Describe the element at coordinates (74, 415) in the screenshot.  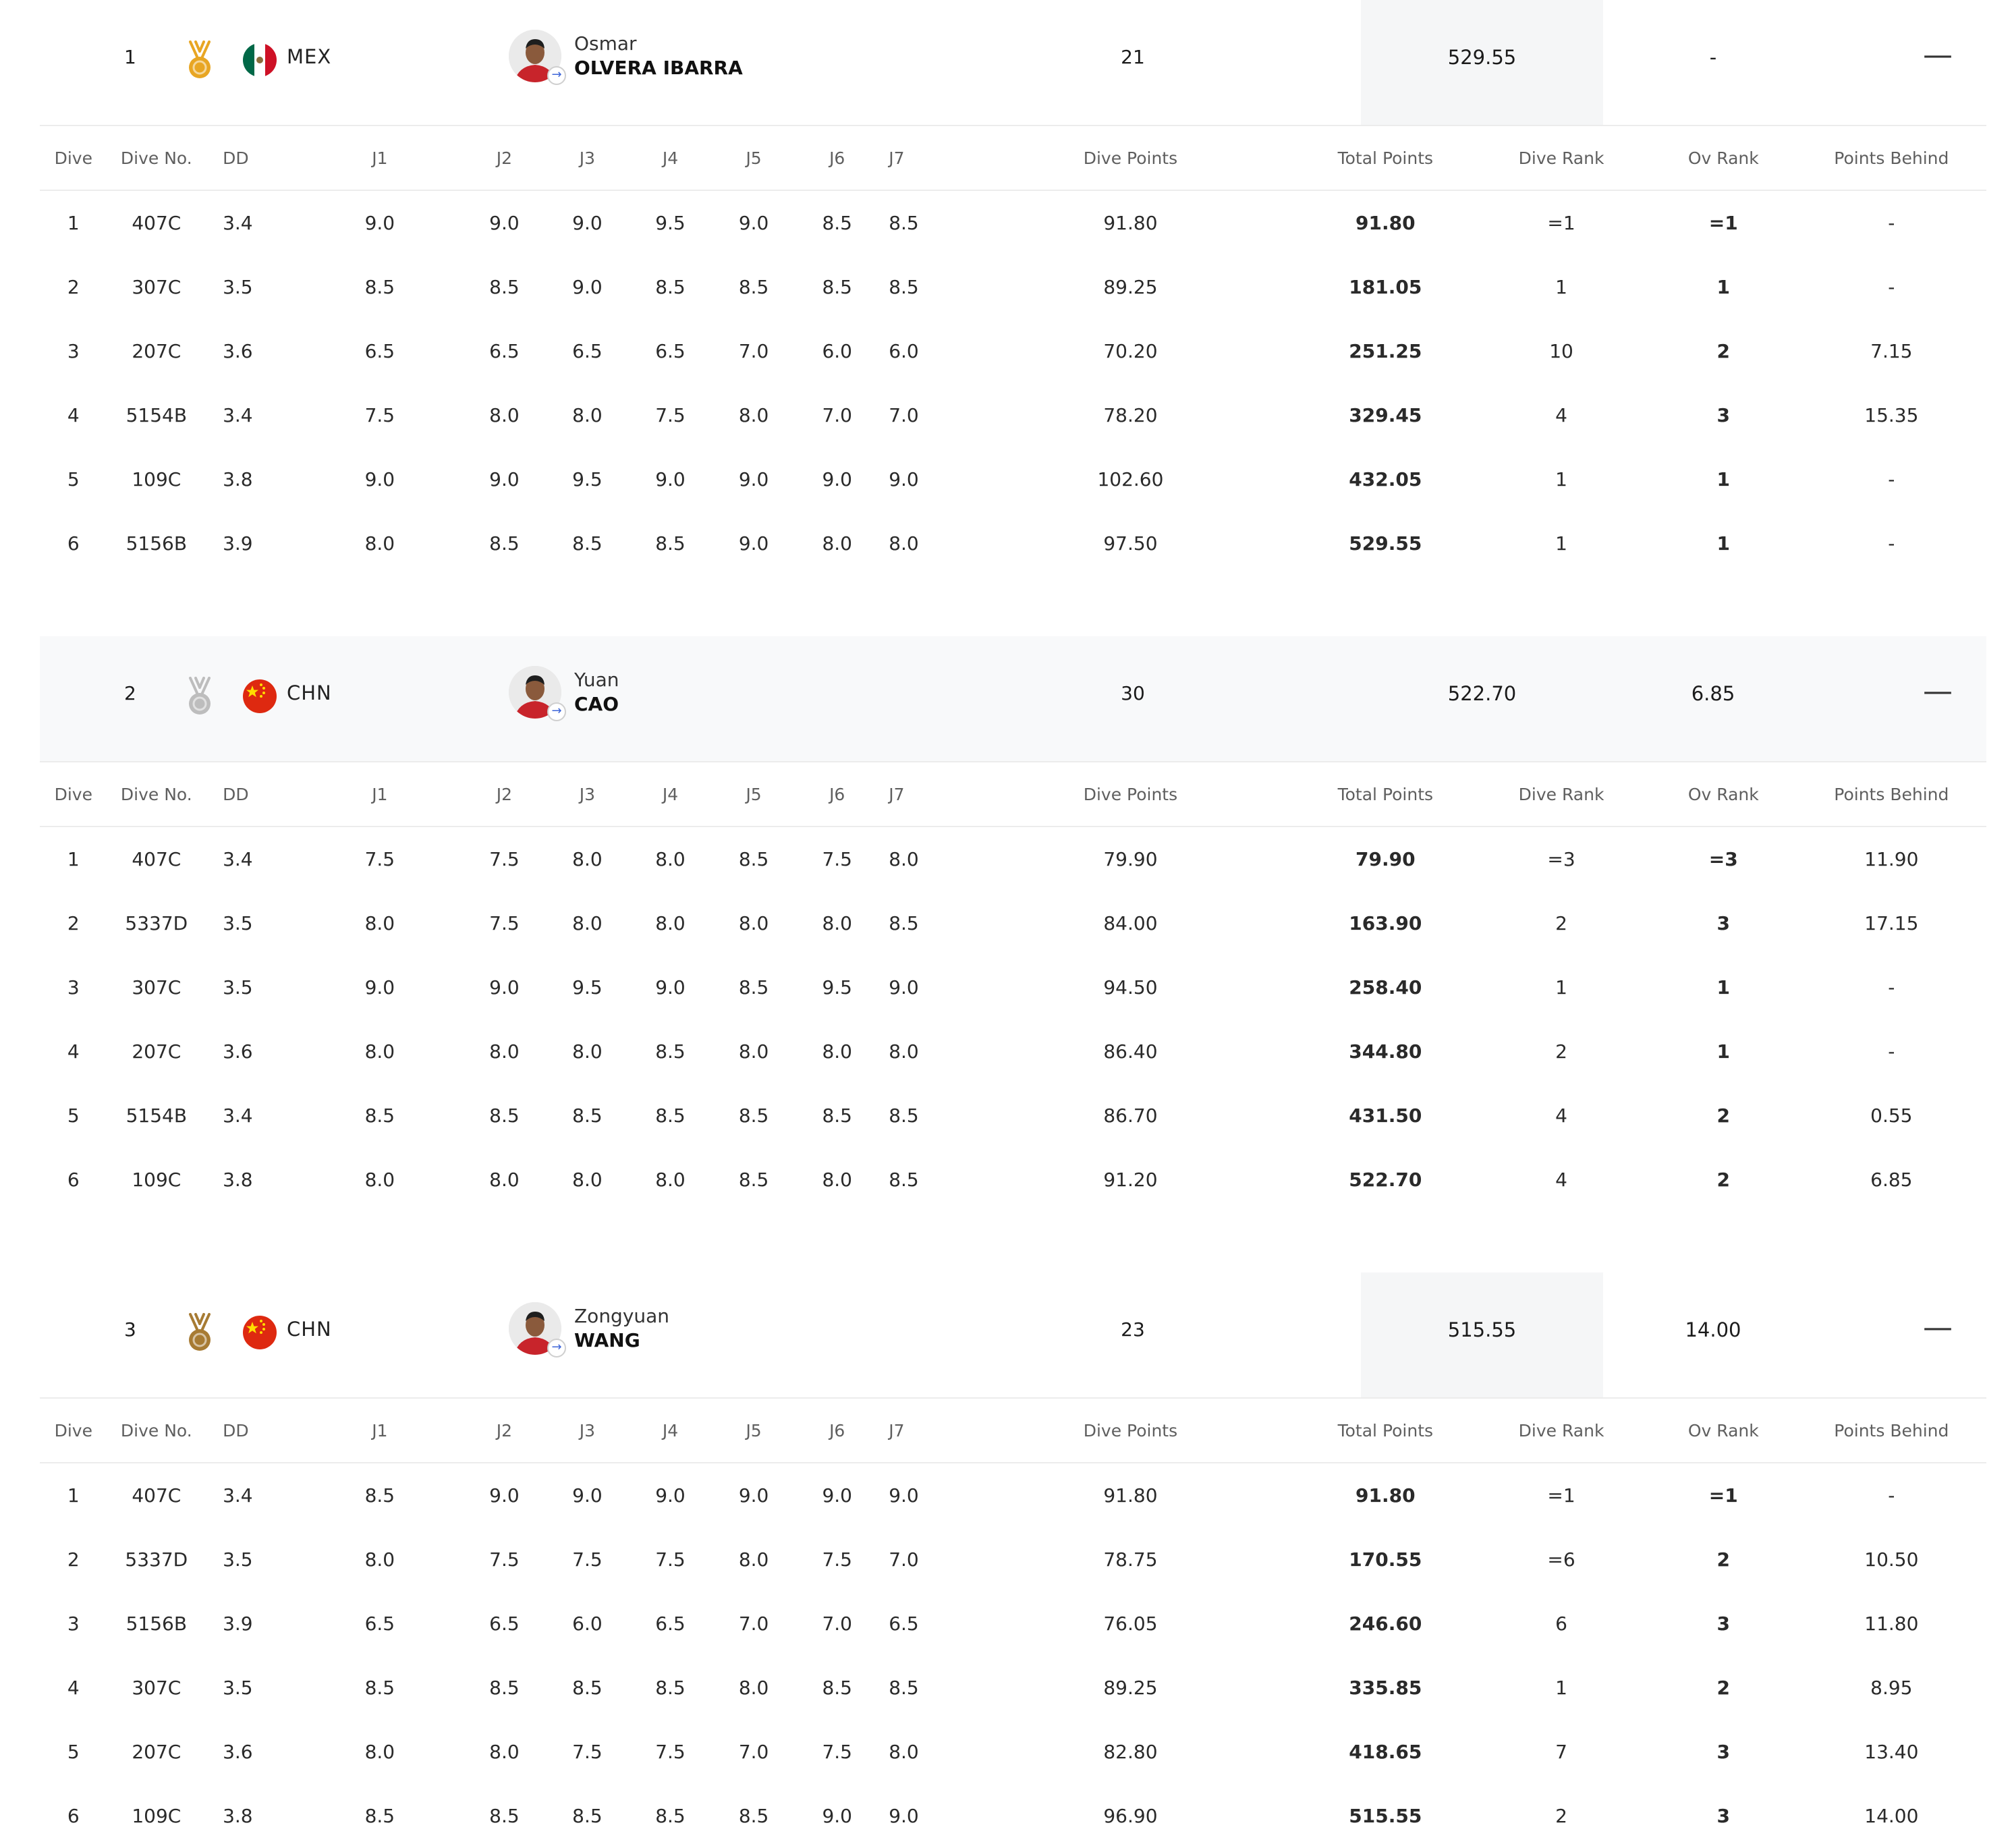
I see `dive-cell: 4` at that location.